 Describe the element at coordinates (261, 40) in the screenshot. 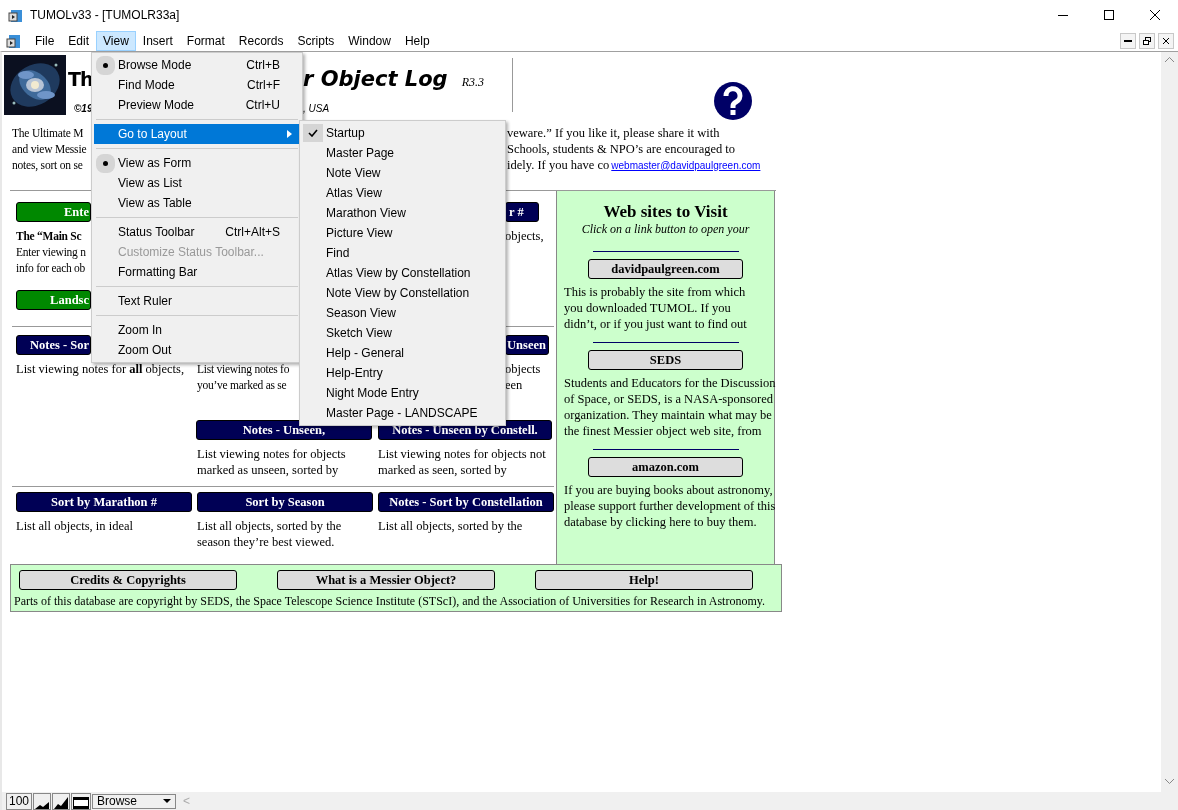

I see `menu-item: Records` at that location.